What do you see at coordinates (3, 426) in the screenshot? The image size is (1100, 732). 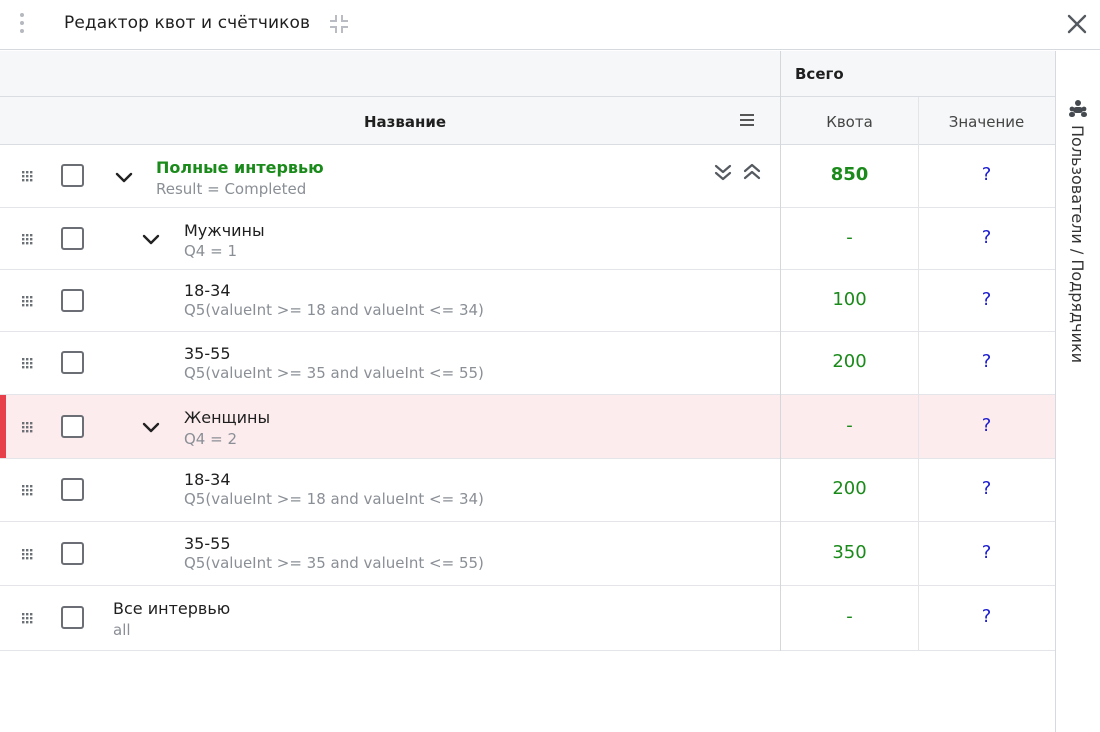 I see `selection-marker` at bounding box center [3, 426].